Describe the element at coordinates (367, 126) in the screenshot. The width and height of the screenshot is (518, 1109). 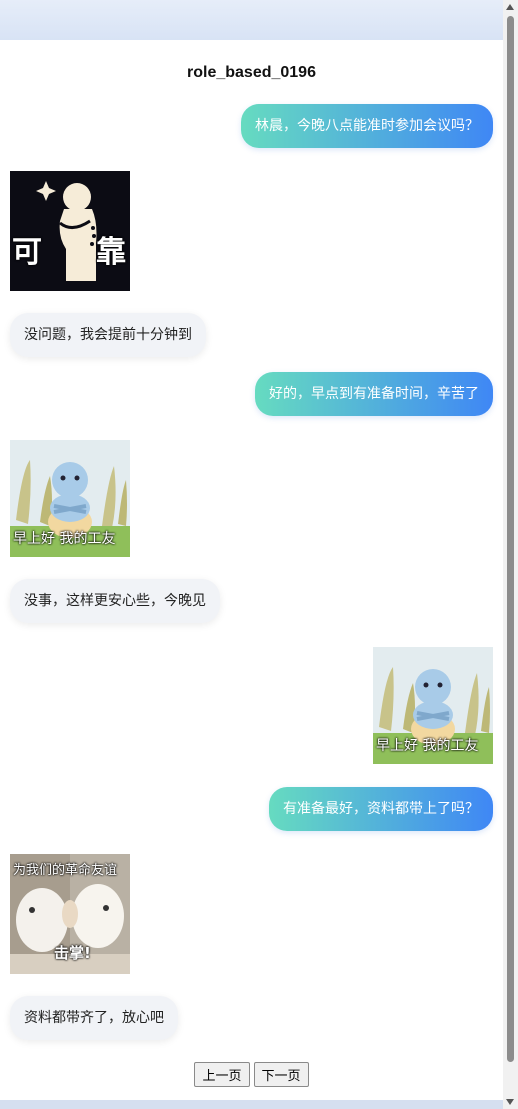
I see `message-bubble-outgoing: 林晨，今晚八点能准时参加会议吗？` at that location.